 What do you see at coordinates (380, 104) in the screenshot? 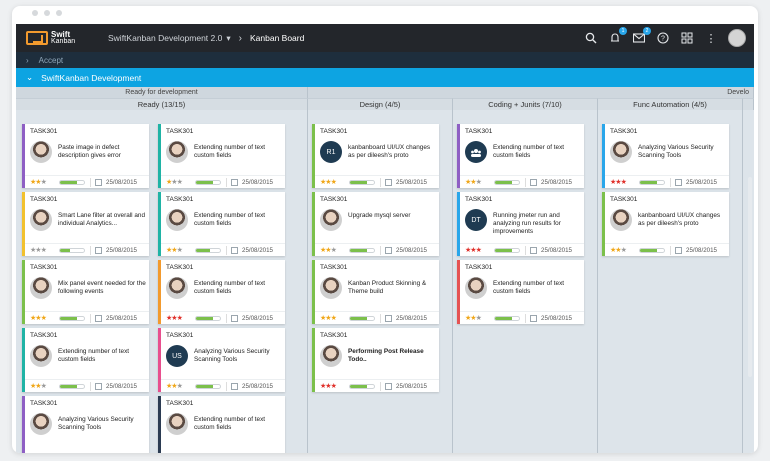
I see `column-header-design: Design (4/5)` at bounding box center [380, 104].